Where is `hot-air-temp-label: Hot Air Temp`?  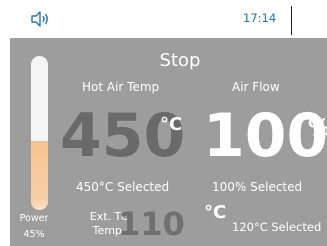 hot-air-temp-label: Hot Air Temp is located at coordinates (121, 87).